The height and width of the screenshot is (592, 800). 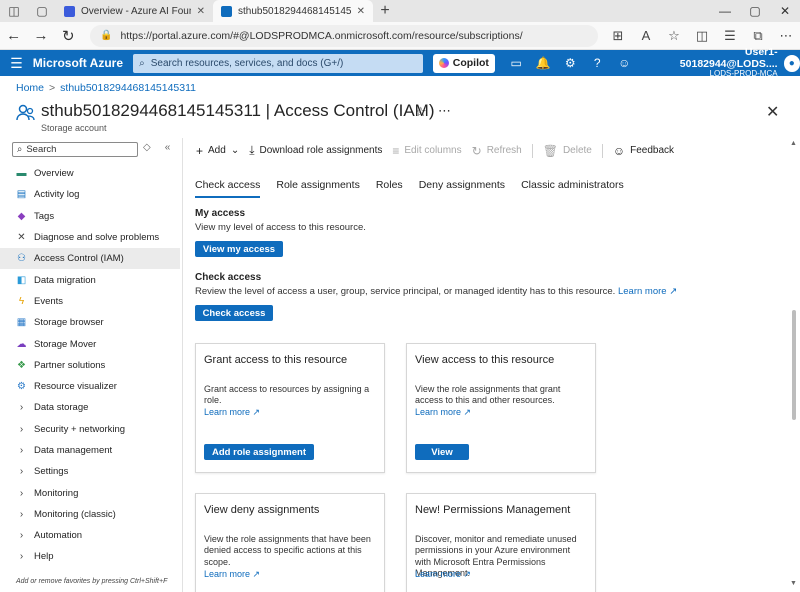 What do you see at coordinates (293, 11) in the screenshot?
I see `browser-tab-storage: sthub5018294468145145311 - M ✕` at bounding box center [293, 11].